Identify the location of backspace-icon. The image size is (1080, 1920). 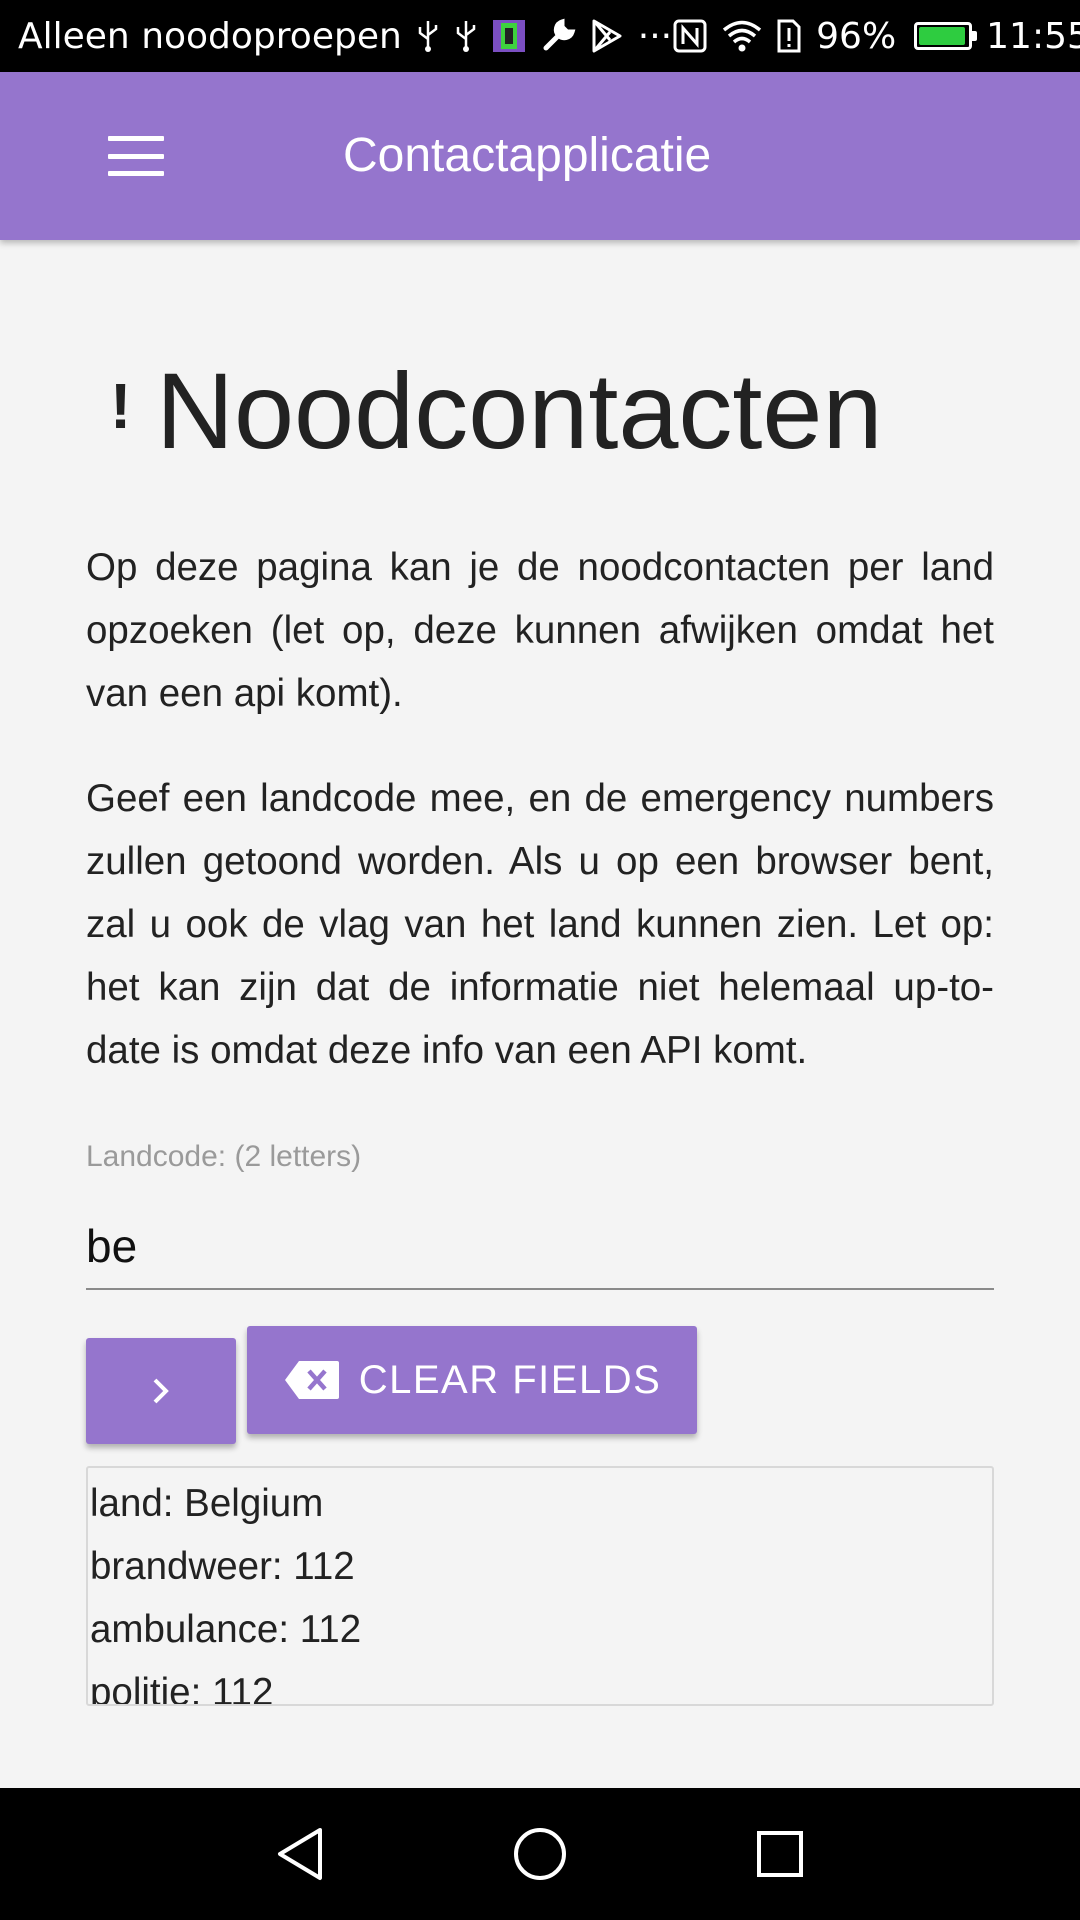
(312, 1380).